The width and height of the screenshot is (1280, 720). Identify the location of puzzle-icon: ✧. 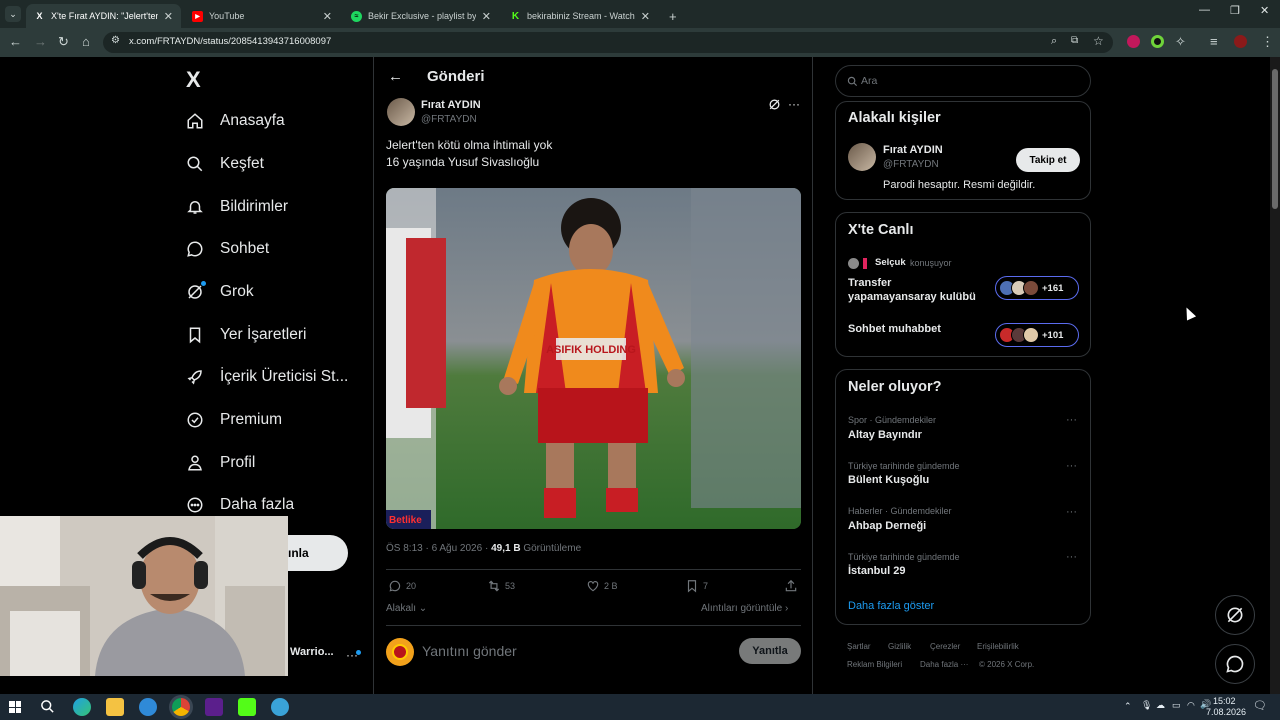
(1180, 42).